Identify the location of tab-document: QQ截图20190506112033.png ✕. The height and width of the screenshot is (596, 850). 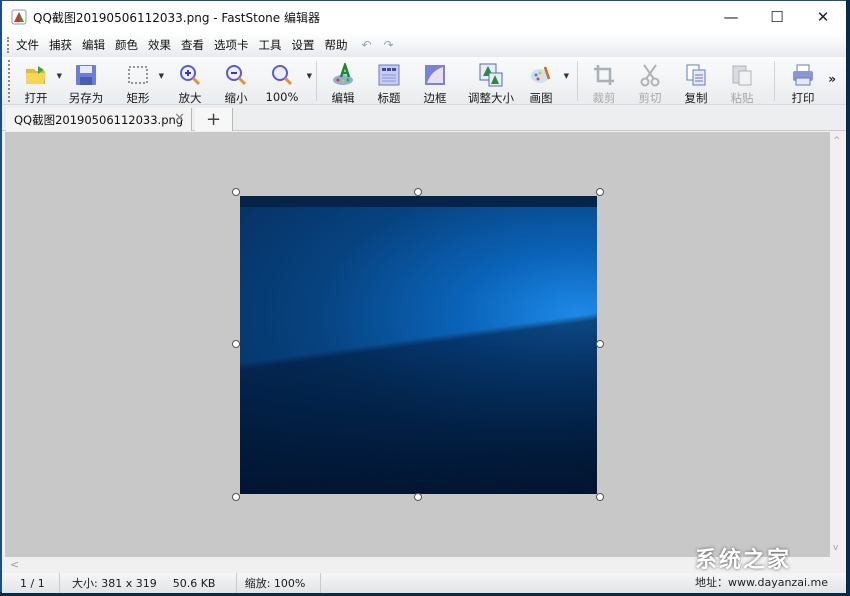
(99, 119).